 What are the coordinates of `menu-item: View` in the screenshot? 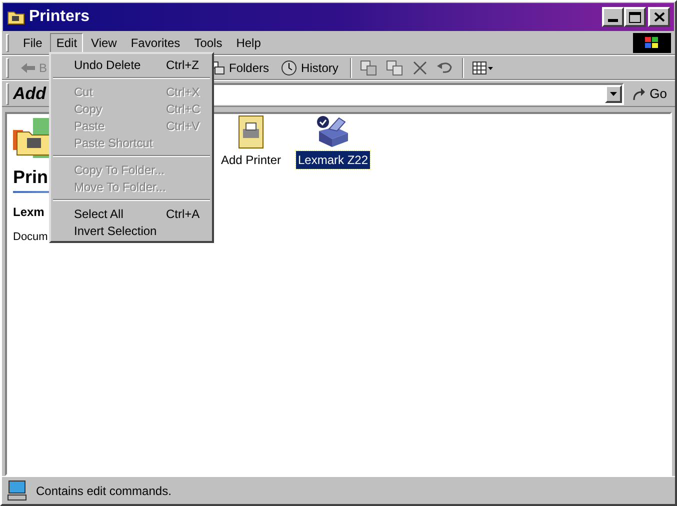 It's located at (104, 42).